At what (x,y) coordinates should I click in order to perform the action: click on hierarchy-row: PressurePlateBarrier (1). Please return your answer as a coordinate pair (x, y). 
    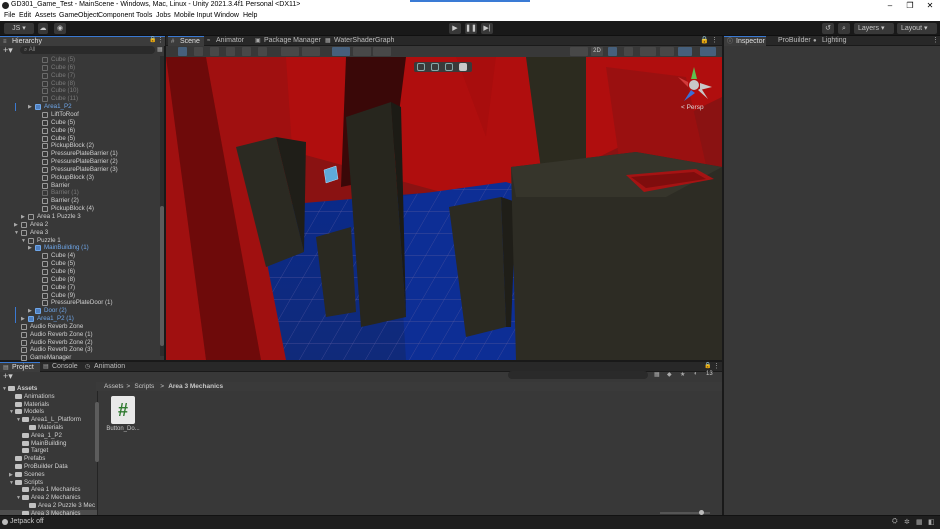
    Looking at the image, I should click on (80, 154).